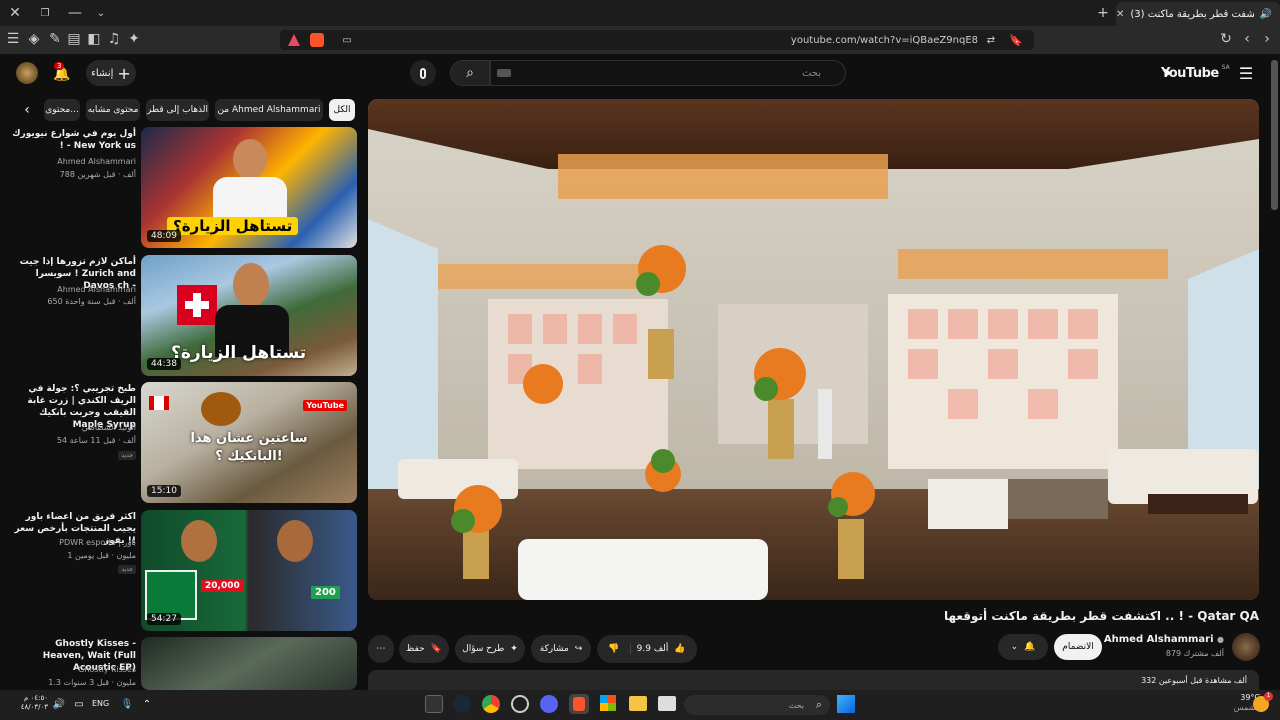 This screenshot has width=1280, height=720. What do you see at coordinates (199, 541) in the screenshot?
I see `thumbnail-person-left` at bounding box center [199, 541].